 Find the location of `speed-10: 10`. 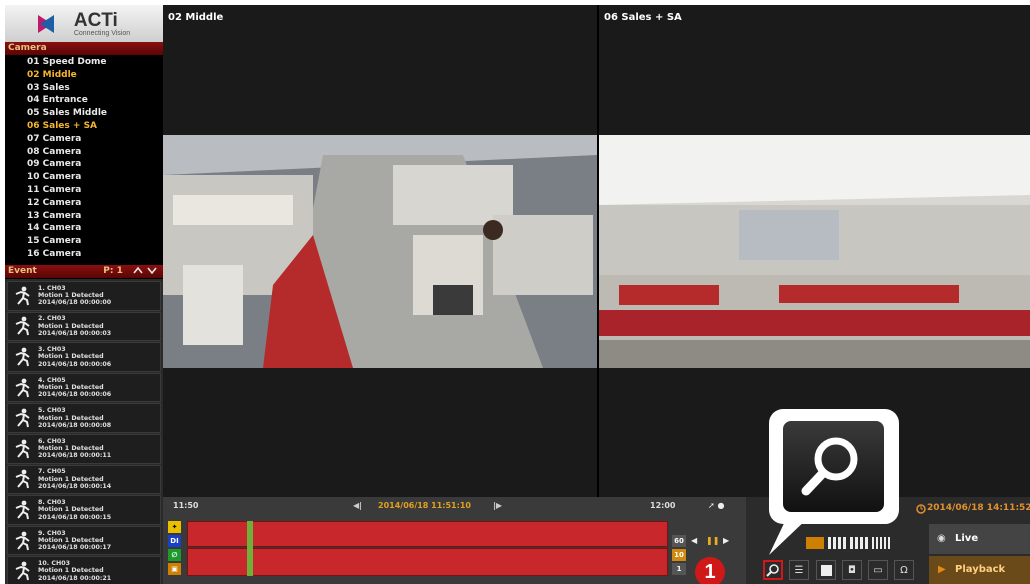

speed-10: 10 is located at coordinates (679, 555).